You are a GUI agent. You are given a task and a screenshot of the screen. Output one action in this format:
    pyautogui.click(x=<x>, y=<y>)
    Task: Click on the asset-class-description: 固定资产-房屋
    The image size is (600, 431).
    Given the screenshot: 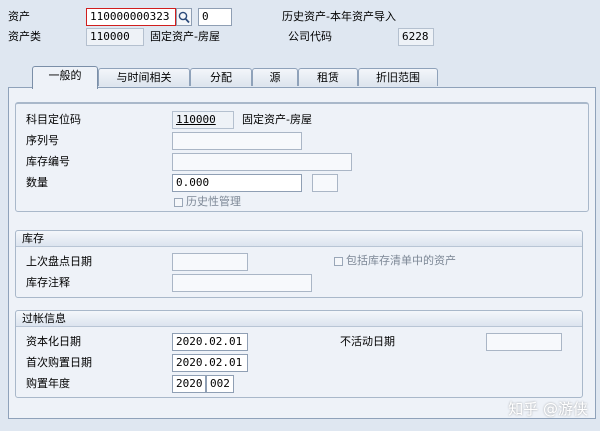 What is the action you would take?
    pyautogui.click(x=185, y=36)
    